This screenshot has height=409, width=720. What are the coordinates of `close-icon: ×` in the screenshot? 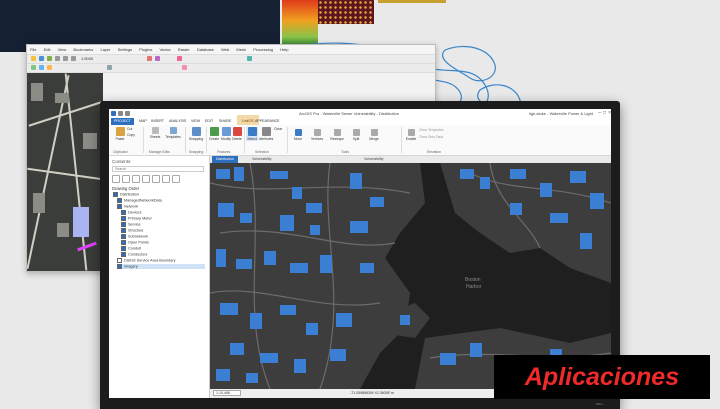 It's located at (609, 113).